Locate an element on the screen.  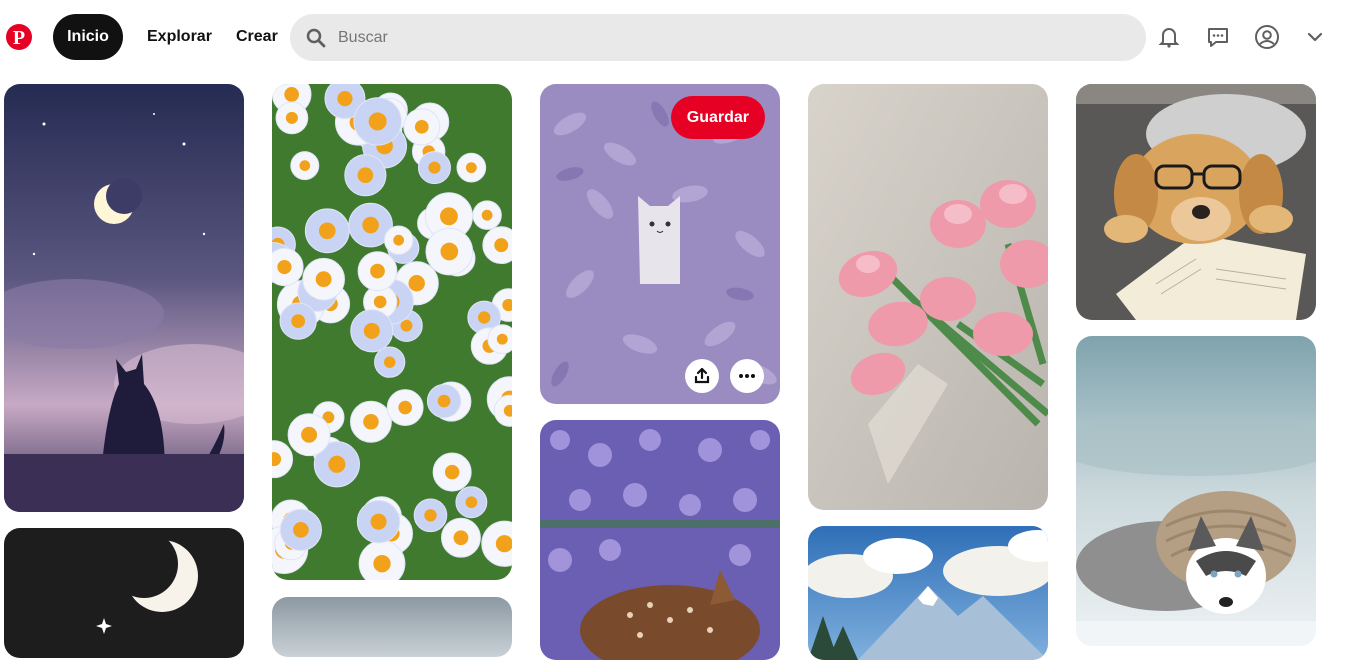
search-bar is located at coordinates (718, 37).